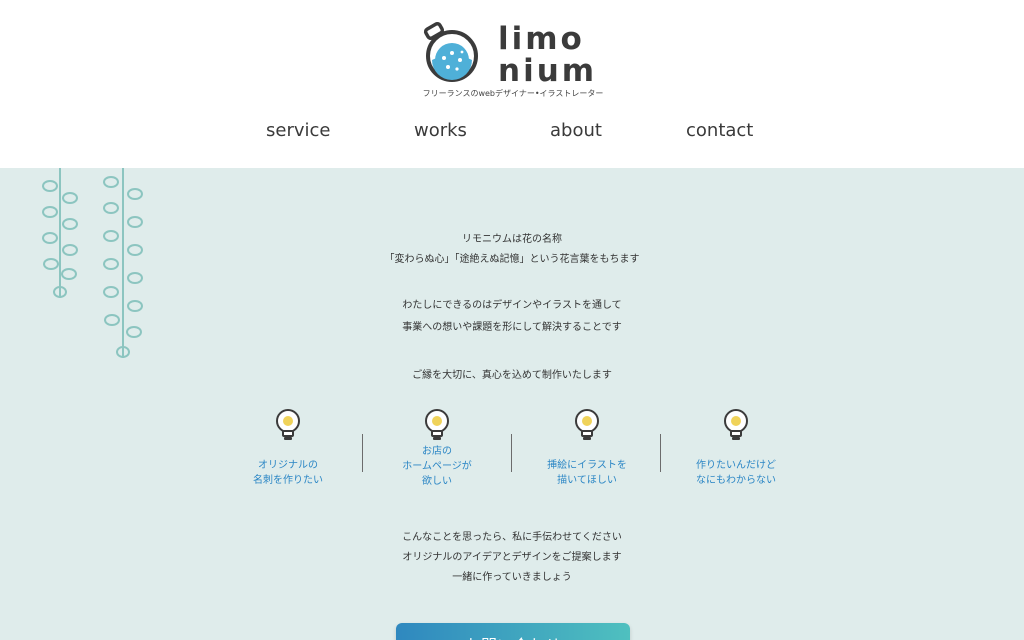 The width and height of the screenshot is (1024, 640). Describe the element at coordinates (512, 239) in the screenshot. I see `intro-line: リモニウムは花の名称` at that location.